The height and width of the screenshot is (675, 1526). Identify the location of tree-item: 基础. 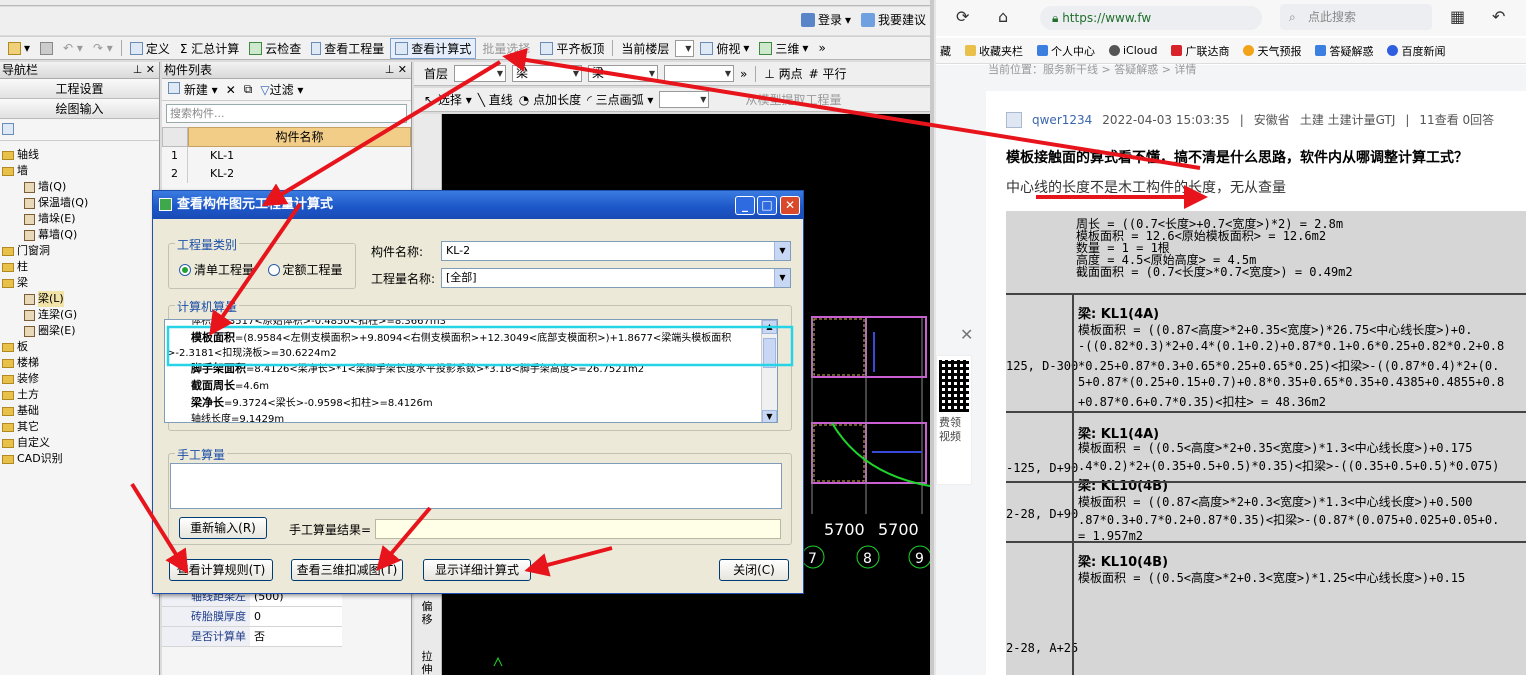
(80, 411).